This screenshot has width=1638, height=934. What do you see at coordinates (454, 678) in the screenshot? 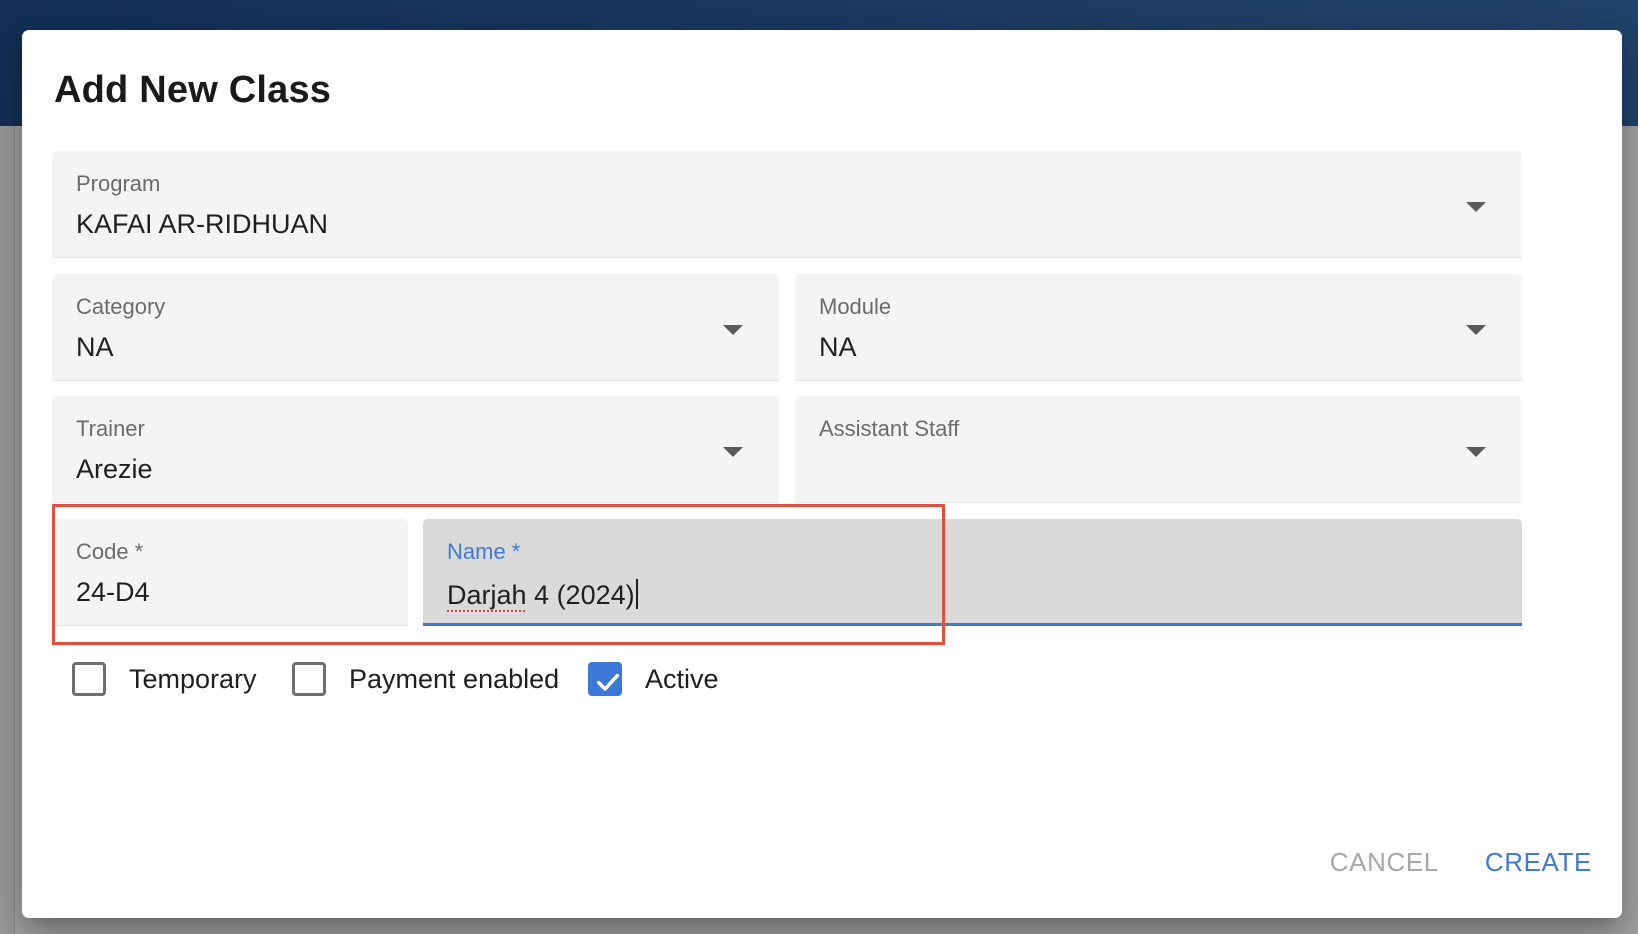
I see `payment-enabled-label: Payment enabled` at bounding box center [454, 678].